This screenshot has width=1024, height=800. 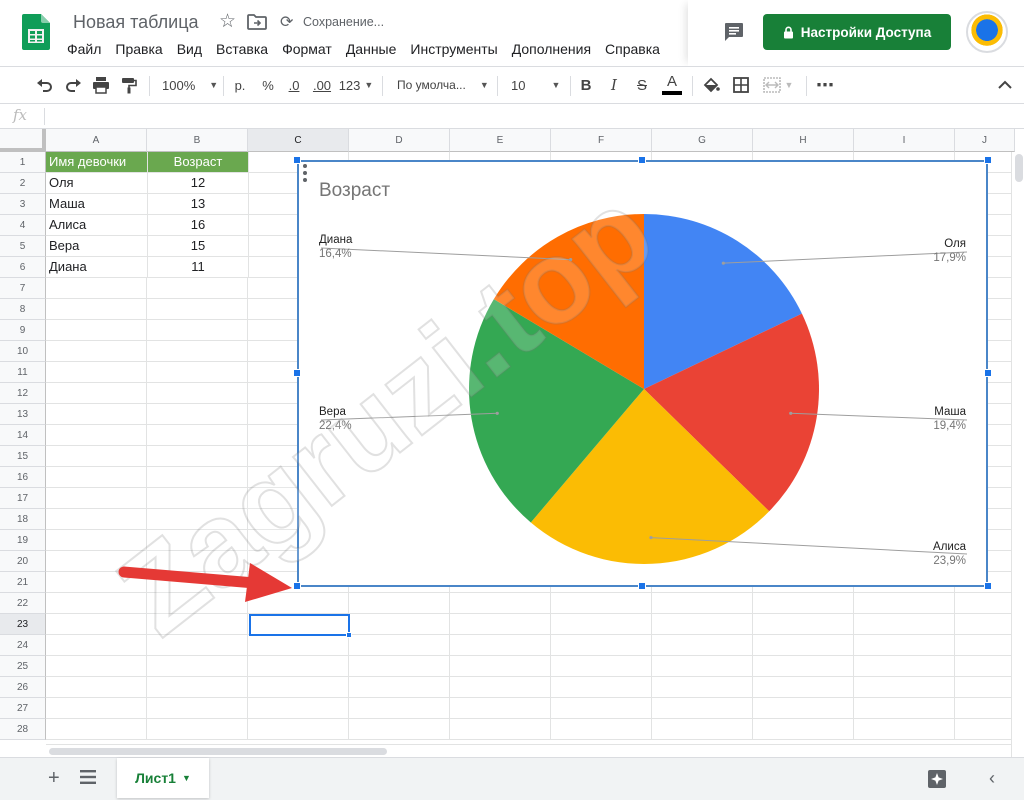 What do you see at coordinates (23, 456) in the screenshot?
I see `row-header-15: 15` at bounding box center [23, 456].